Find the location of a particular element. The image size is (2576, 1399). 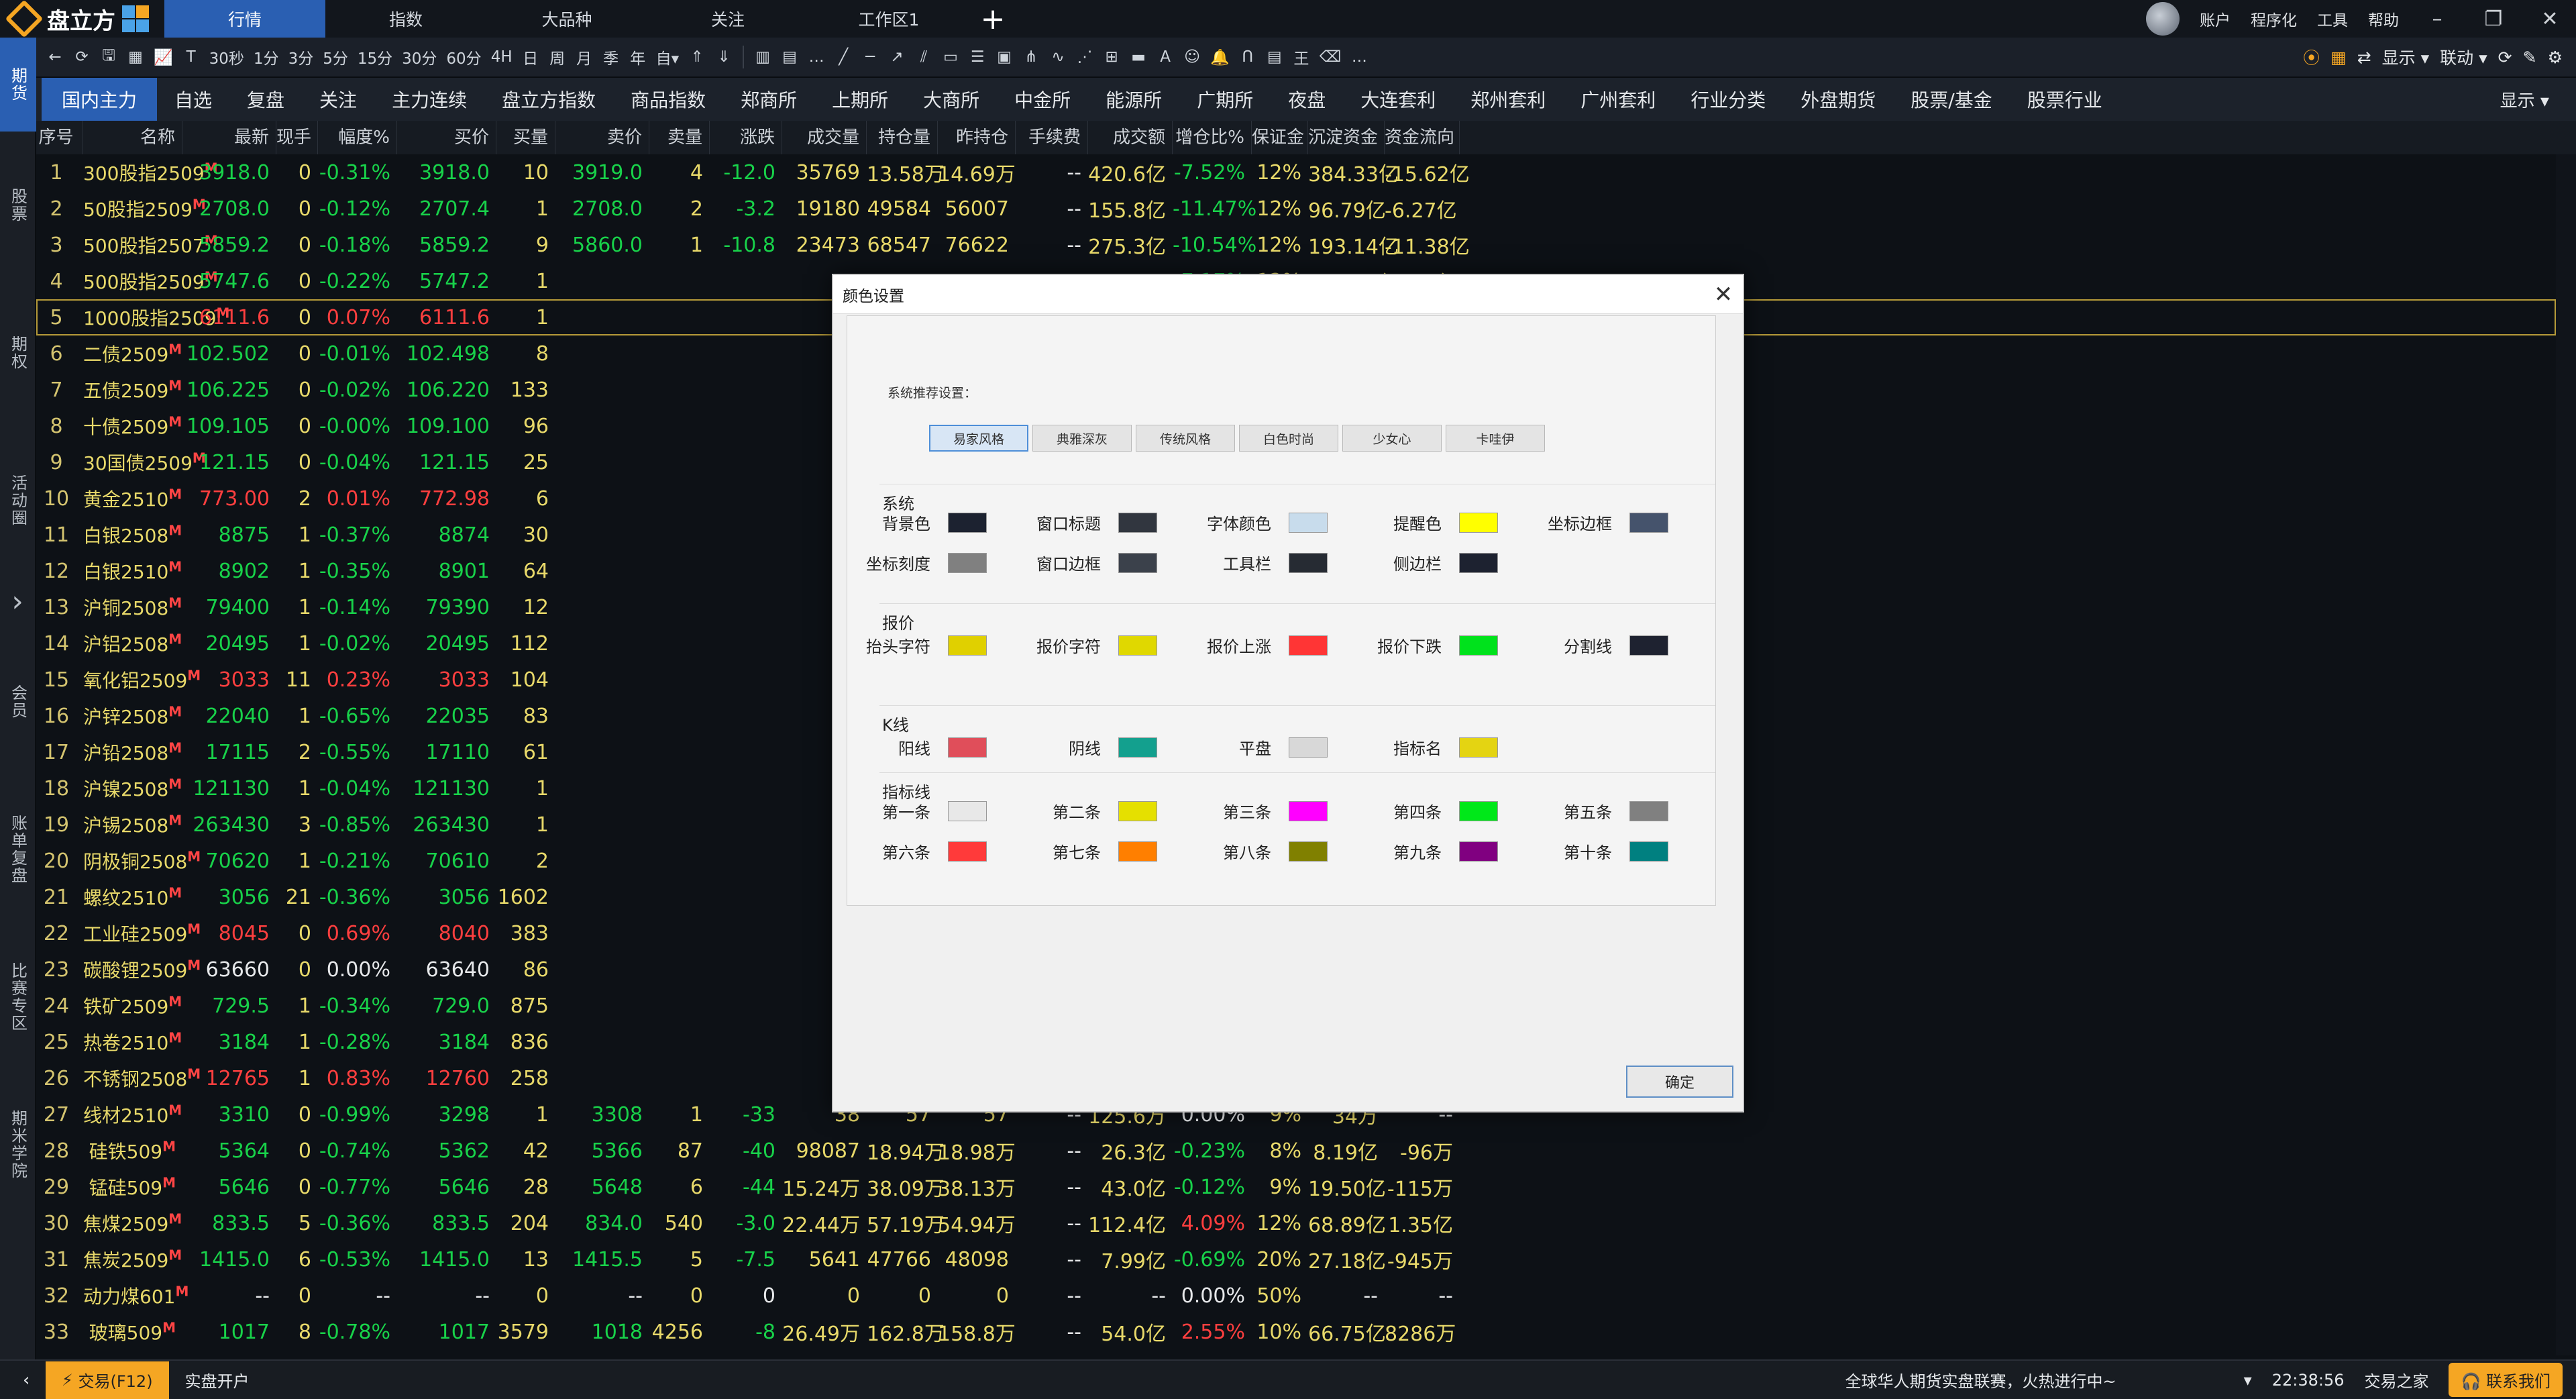

contact-button: 🎧 联系我们 is located at coordinates (2506, 1380).